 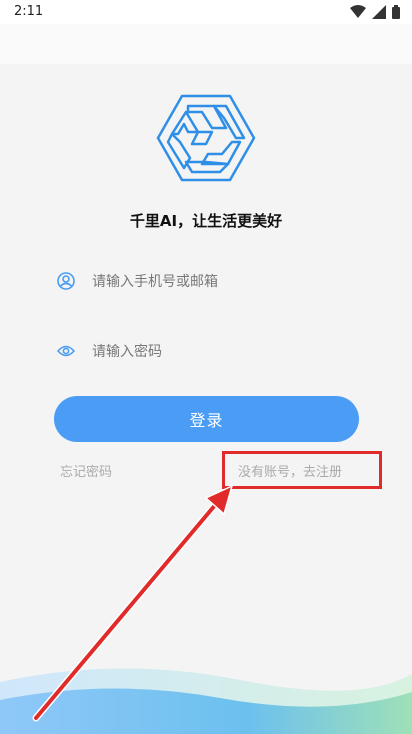 What do you see at coordinates (29, 11) in the screenshot?
I see `status-time: 2:11` at bounding box center [29, 11].